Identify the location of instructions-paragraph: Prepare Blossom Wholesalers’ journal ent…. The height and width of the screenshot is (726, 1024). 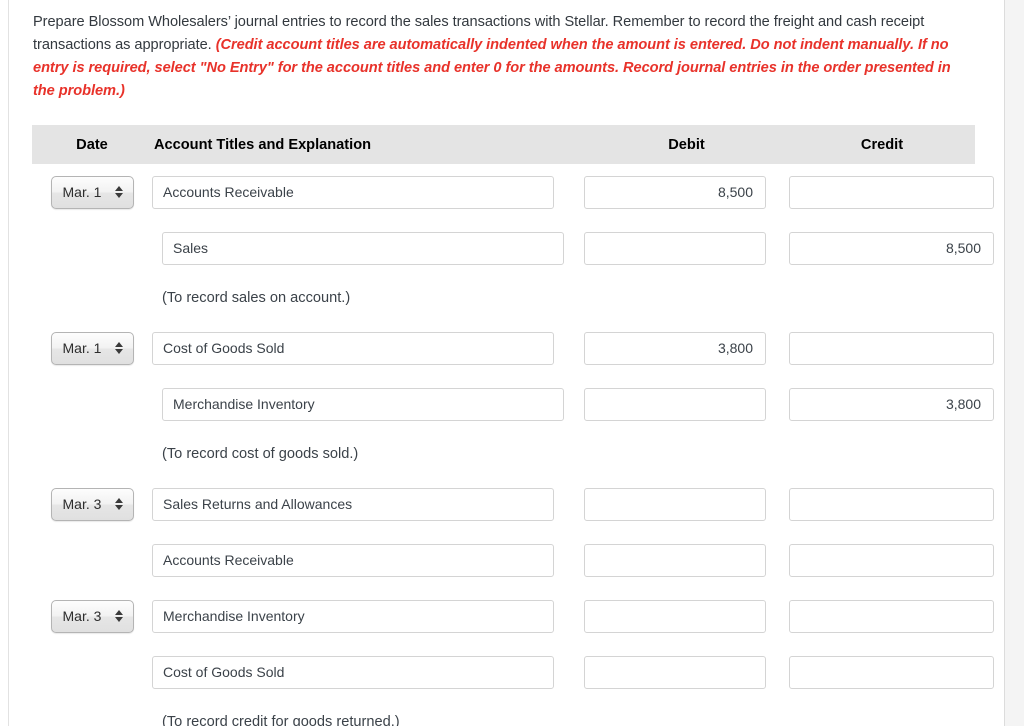
(506, 51).